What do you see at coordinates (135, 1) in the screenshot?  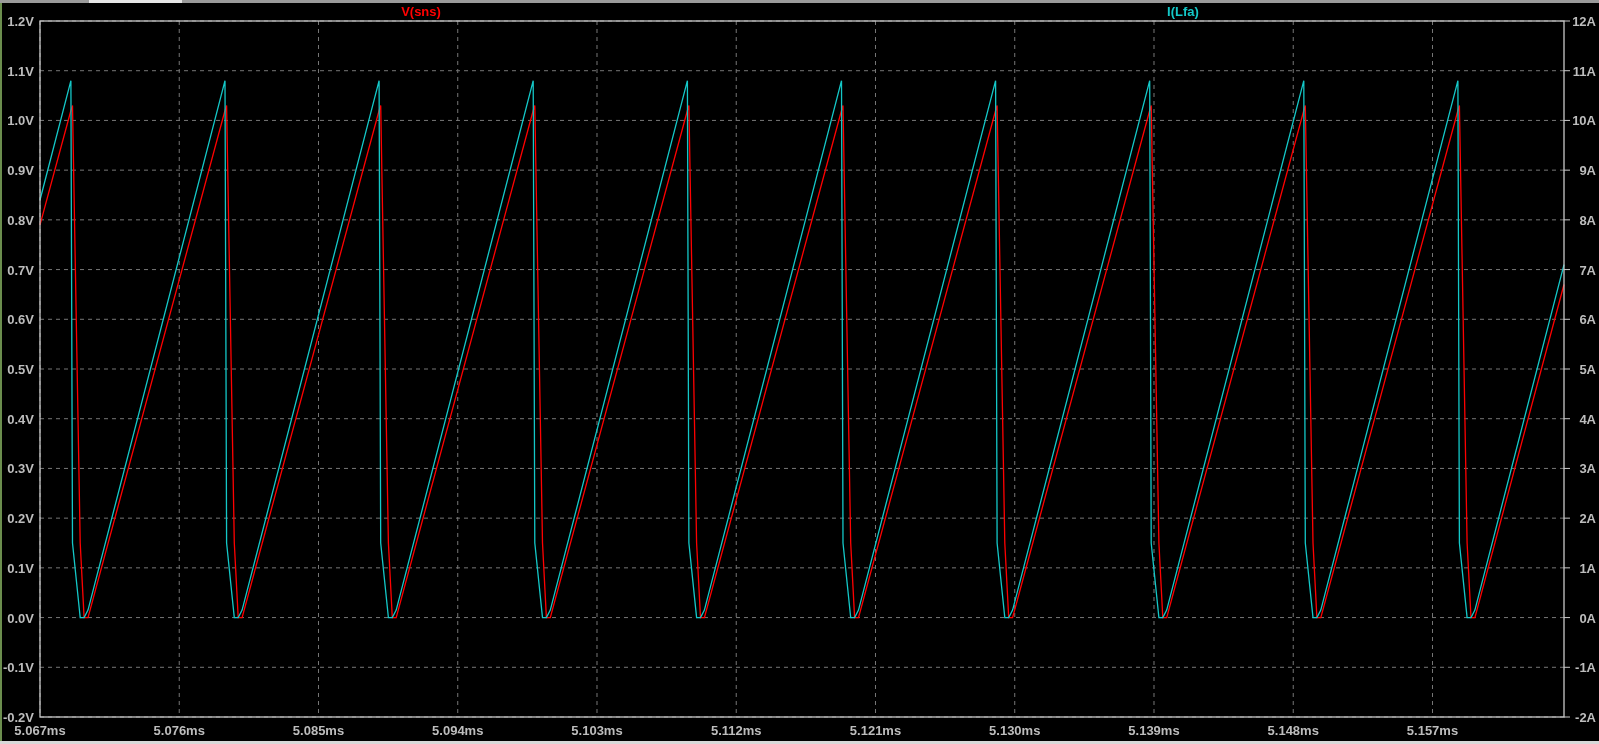 I see `window-tab` at bounding box center [135, 1].